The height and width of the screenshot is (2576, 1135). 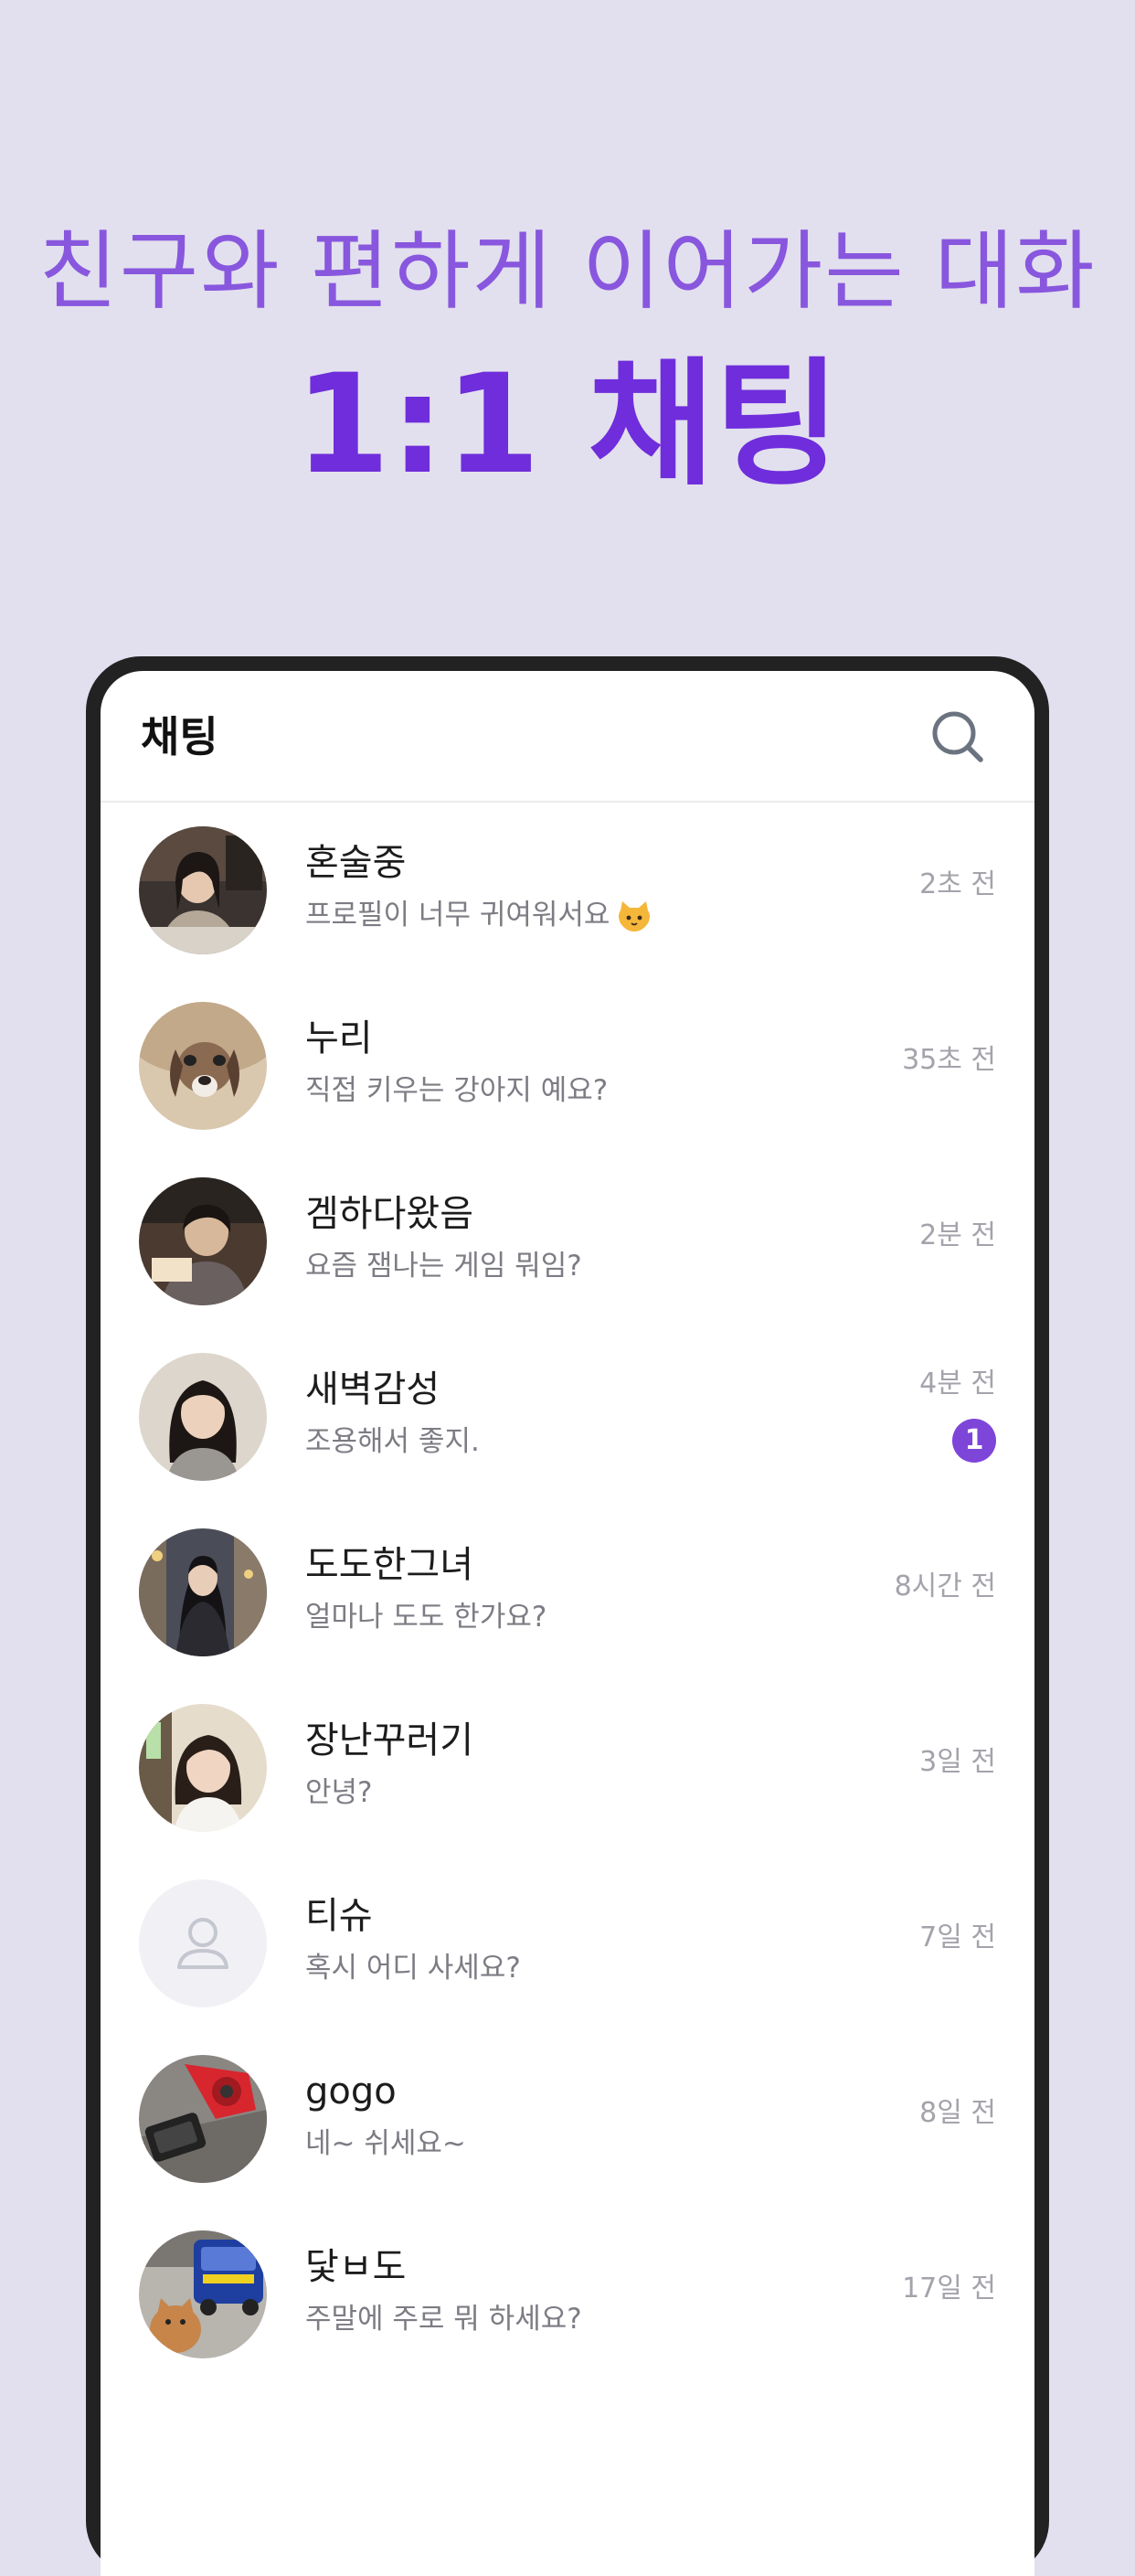 I want to click on chat-time: 35초 전, so click(x=949, y=1060).